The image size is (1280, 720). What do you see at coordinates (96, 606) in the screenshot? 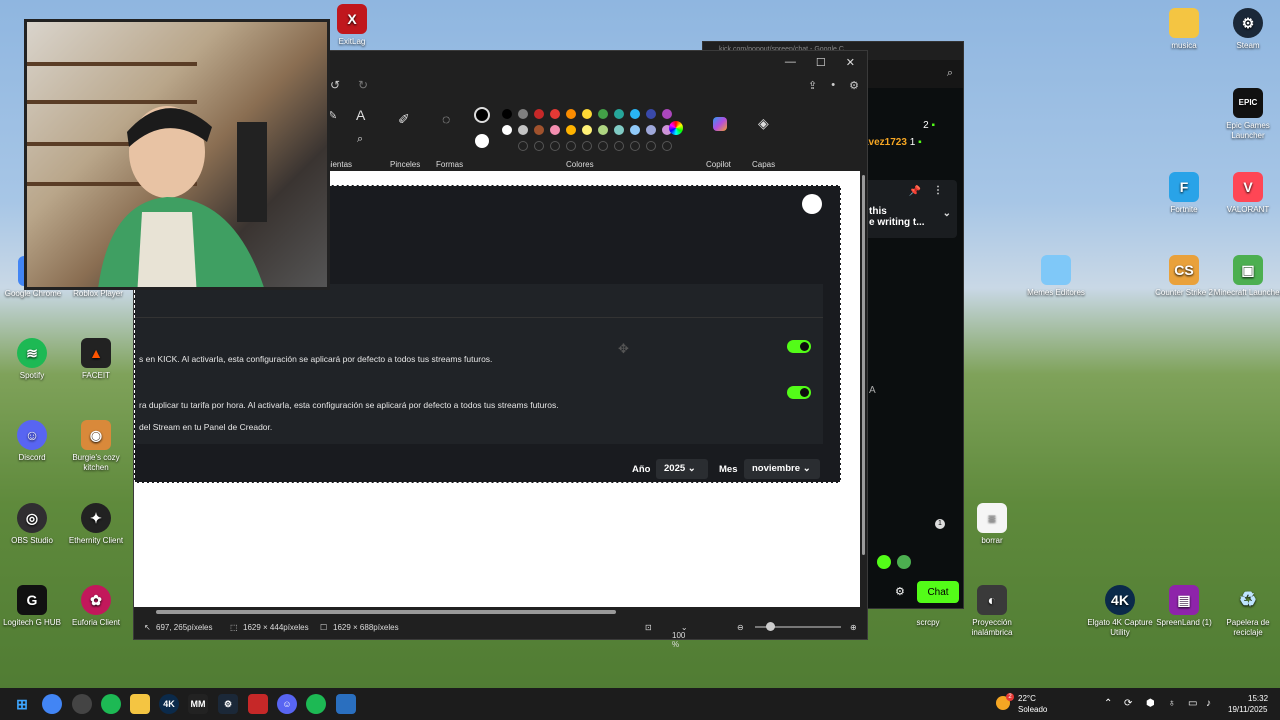
I see `desktop-icon-euforia: ✿ Euforia Client` at bounding box center [96, 606].